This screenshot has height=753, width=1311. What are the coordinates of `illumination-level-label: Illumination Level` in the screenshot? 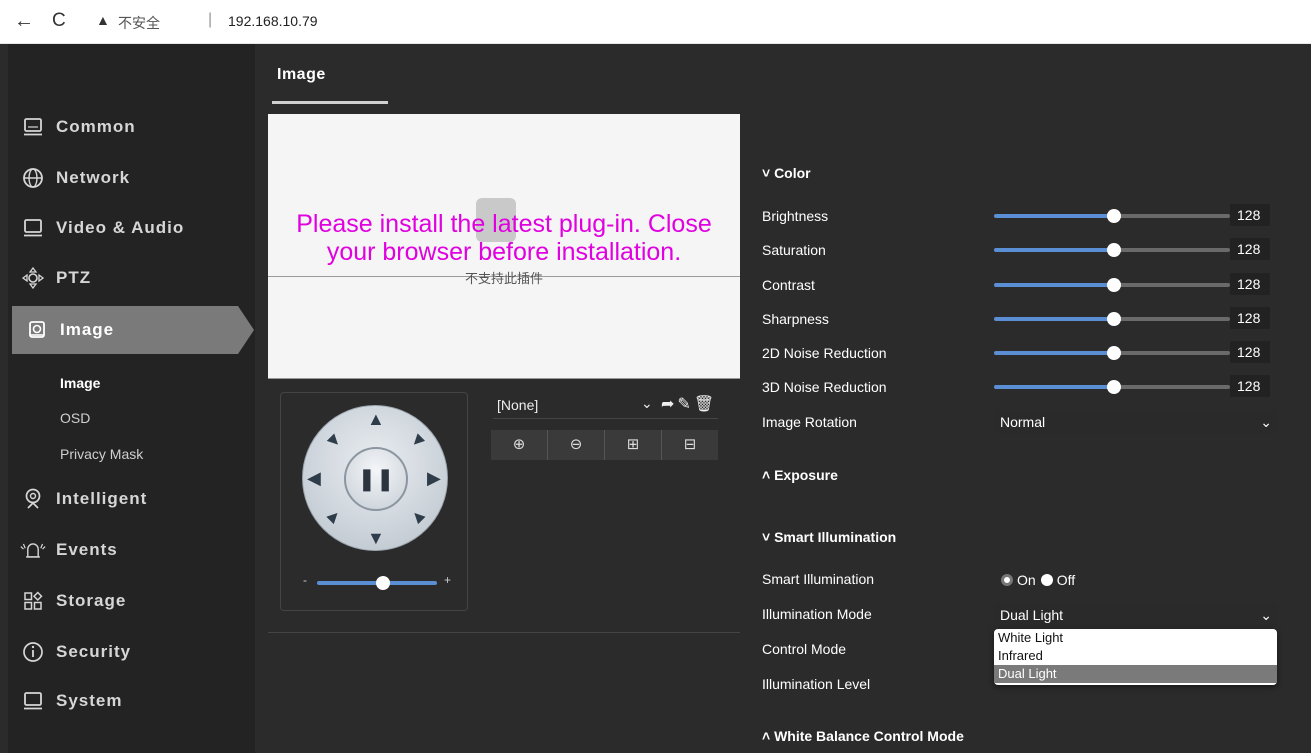 It's located at (816, 684).